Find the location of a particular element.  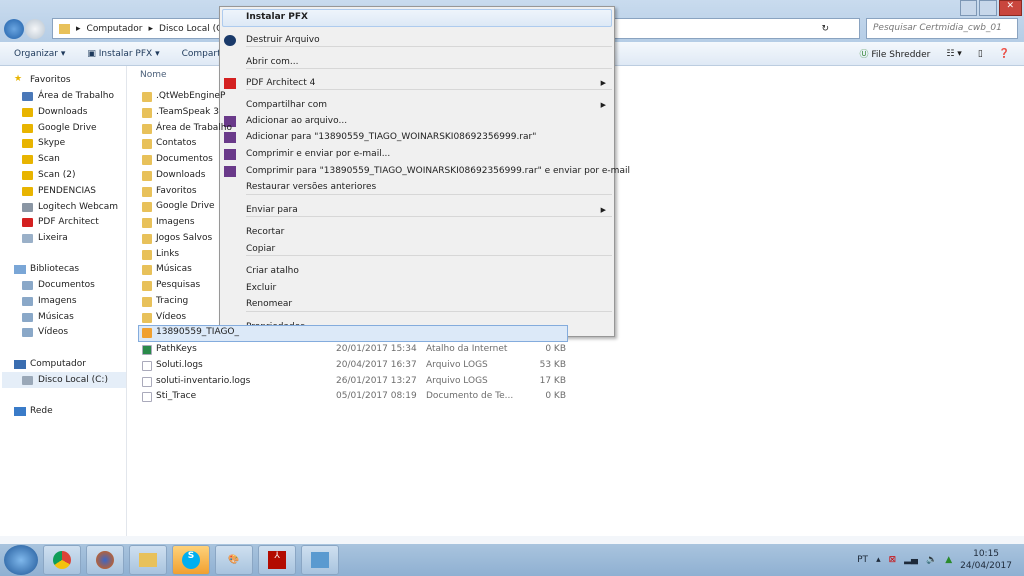

folder-item: Músicas is located at coordinates (174, 269).